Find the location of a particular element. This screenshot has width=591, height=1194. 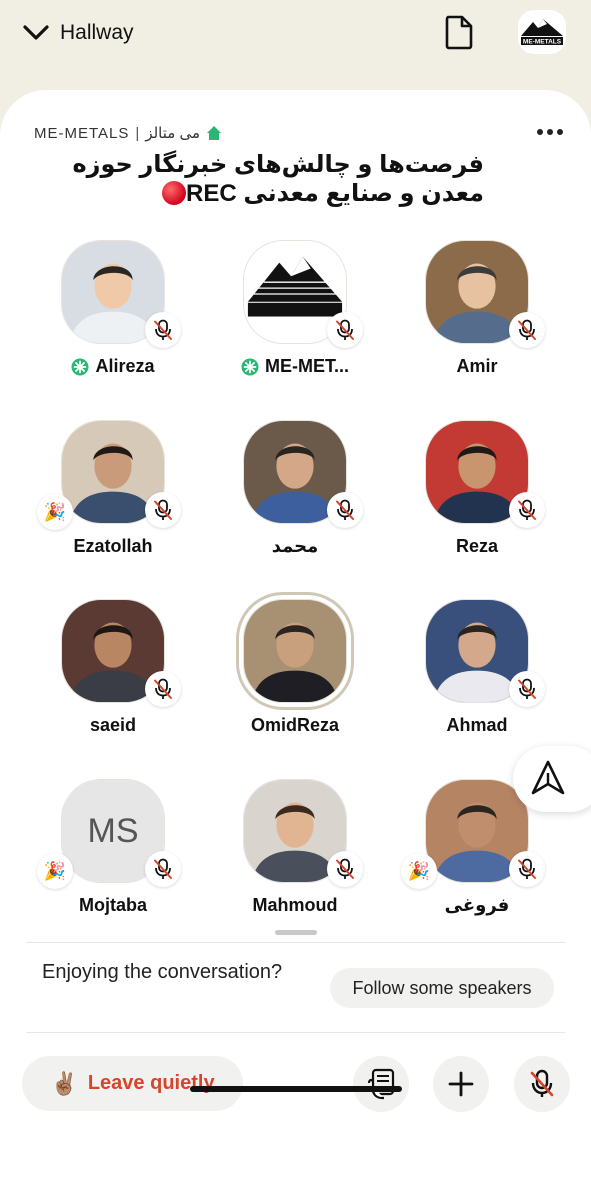

club-row: ME-METALS | می متالز is located at coordinates (128, 133).